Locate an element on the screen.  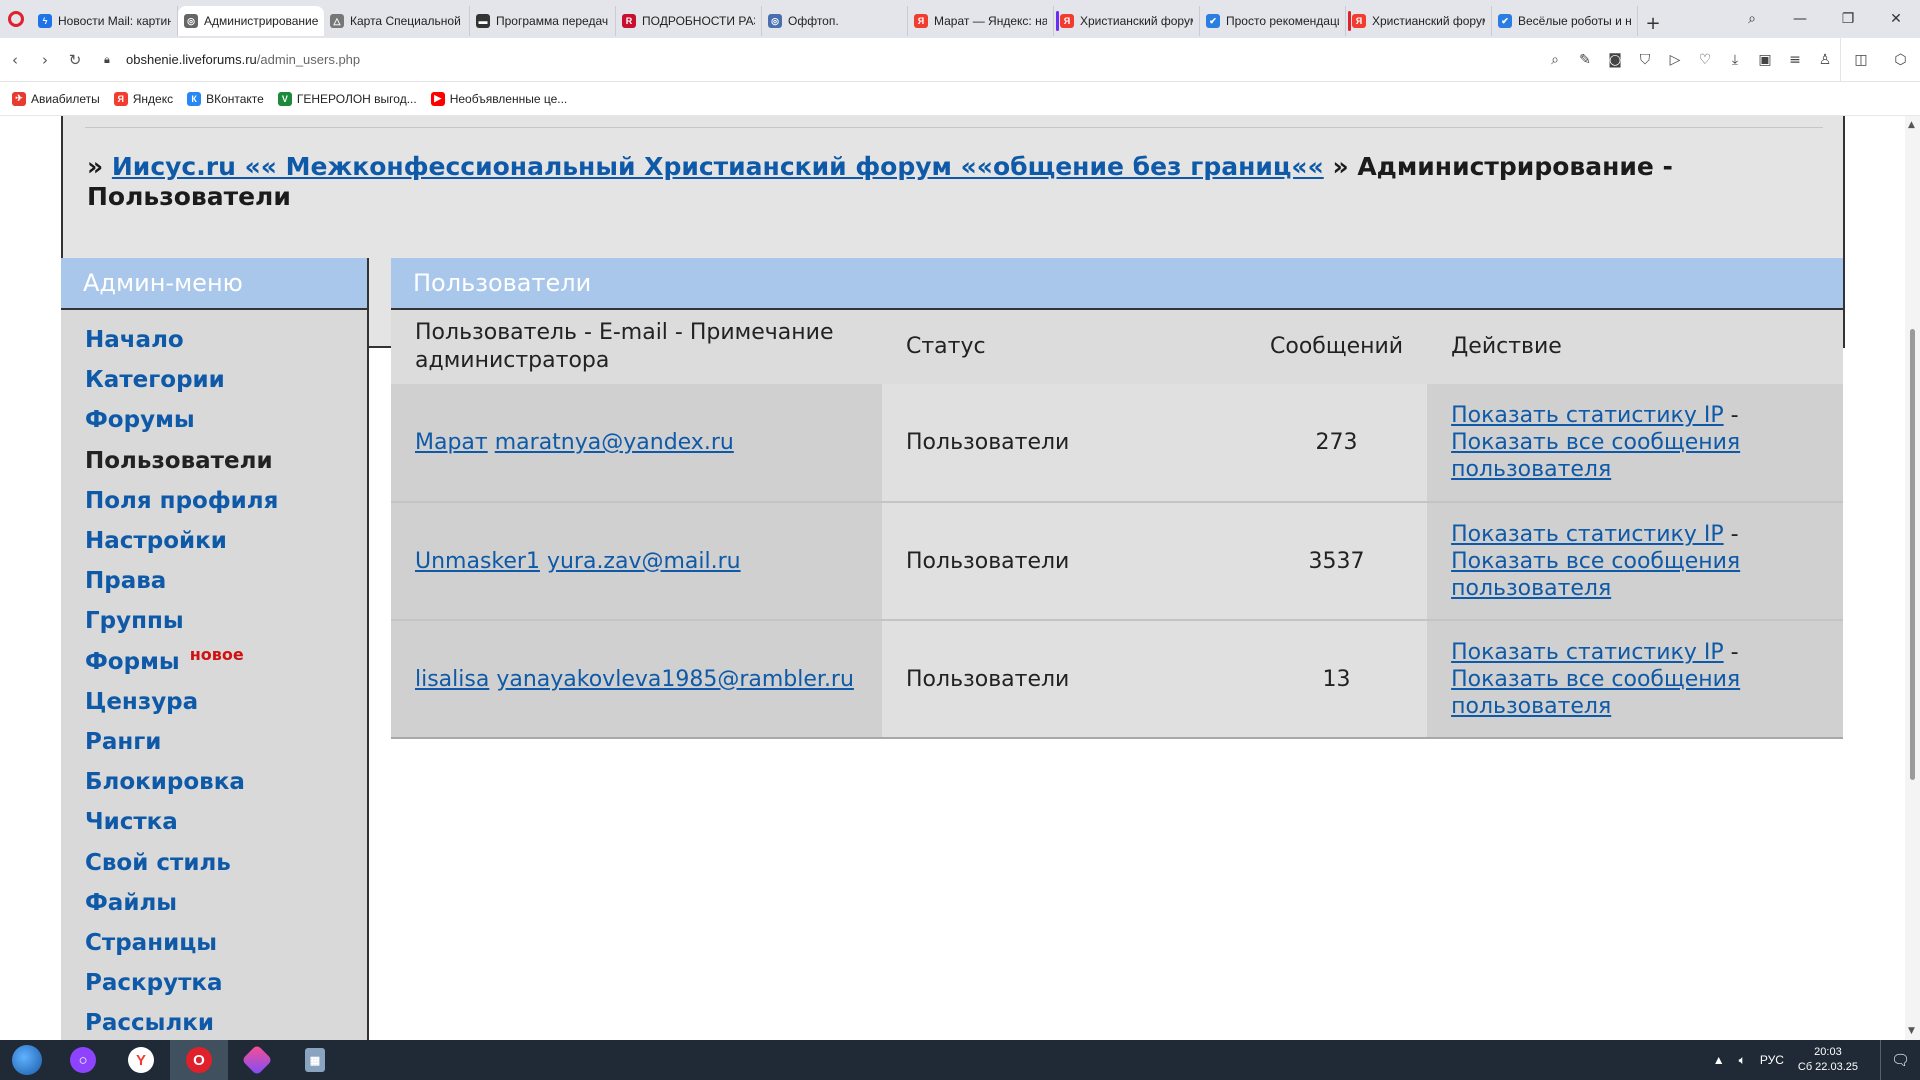
download-icon: ⤓ is located at coordinates (1735, 60).